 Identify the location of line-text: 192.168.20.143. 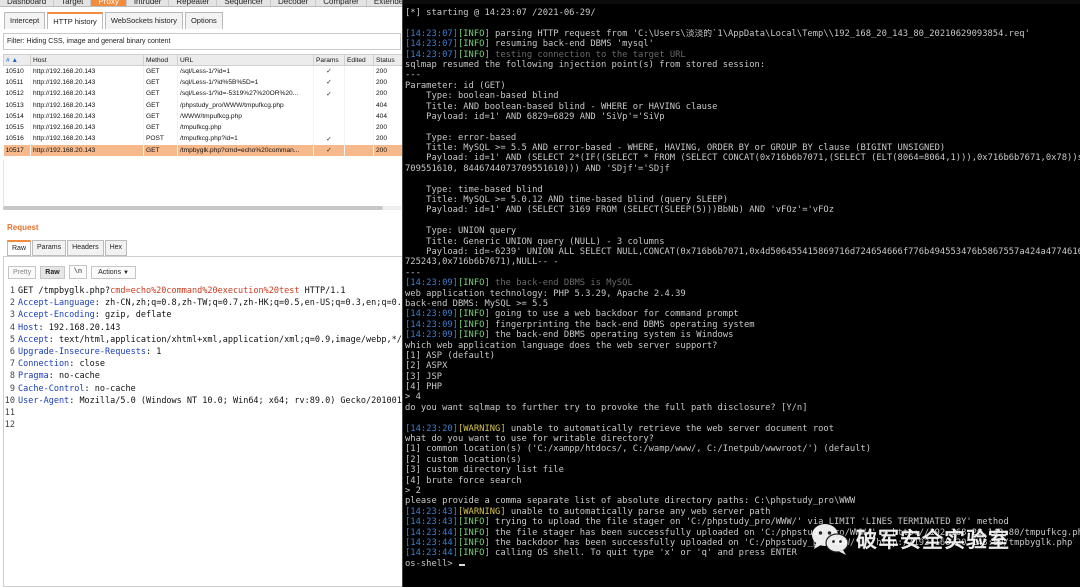
(84, 327).